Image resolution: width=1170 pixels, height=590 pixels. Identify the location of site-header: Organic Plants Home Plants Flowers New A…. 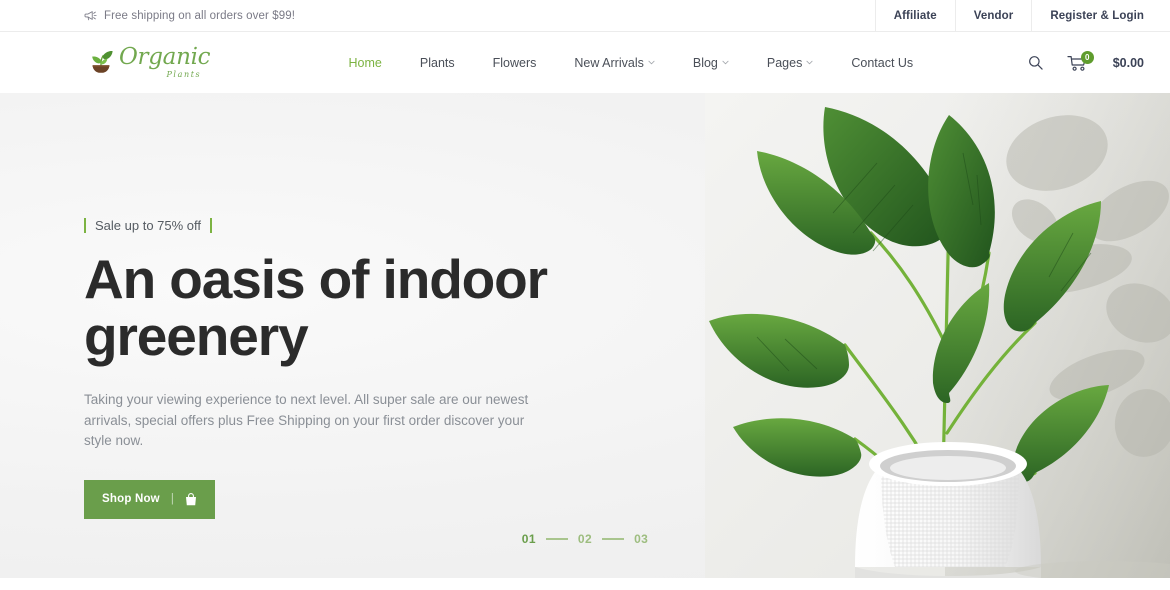
(585, 62).